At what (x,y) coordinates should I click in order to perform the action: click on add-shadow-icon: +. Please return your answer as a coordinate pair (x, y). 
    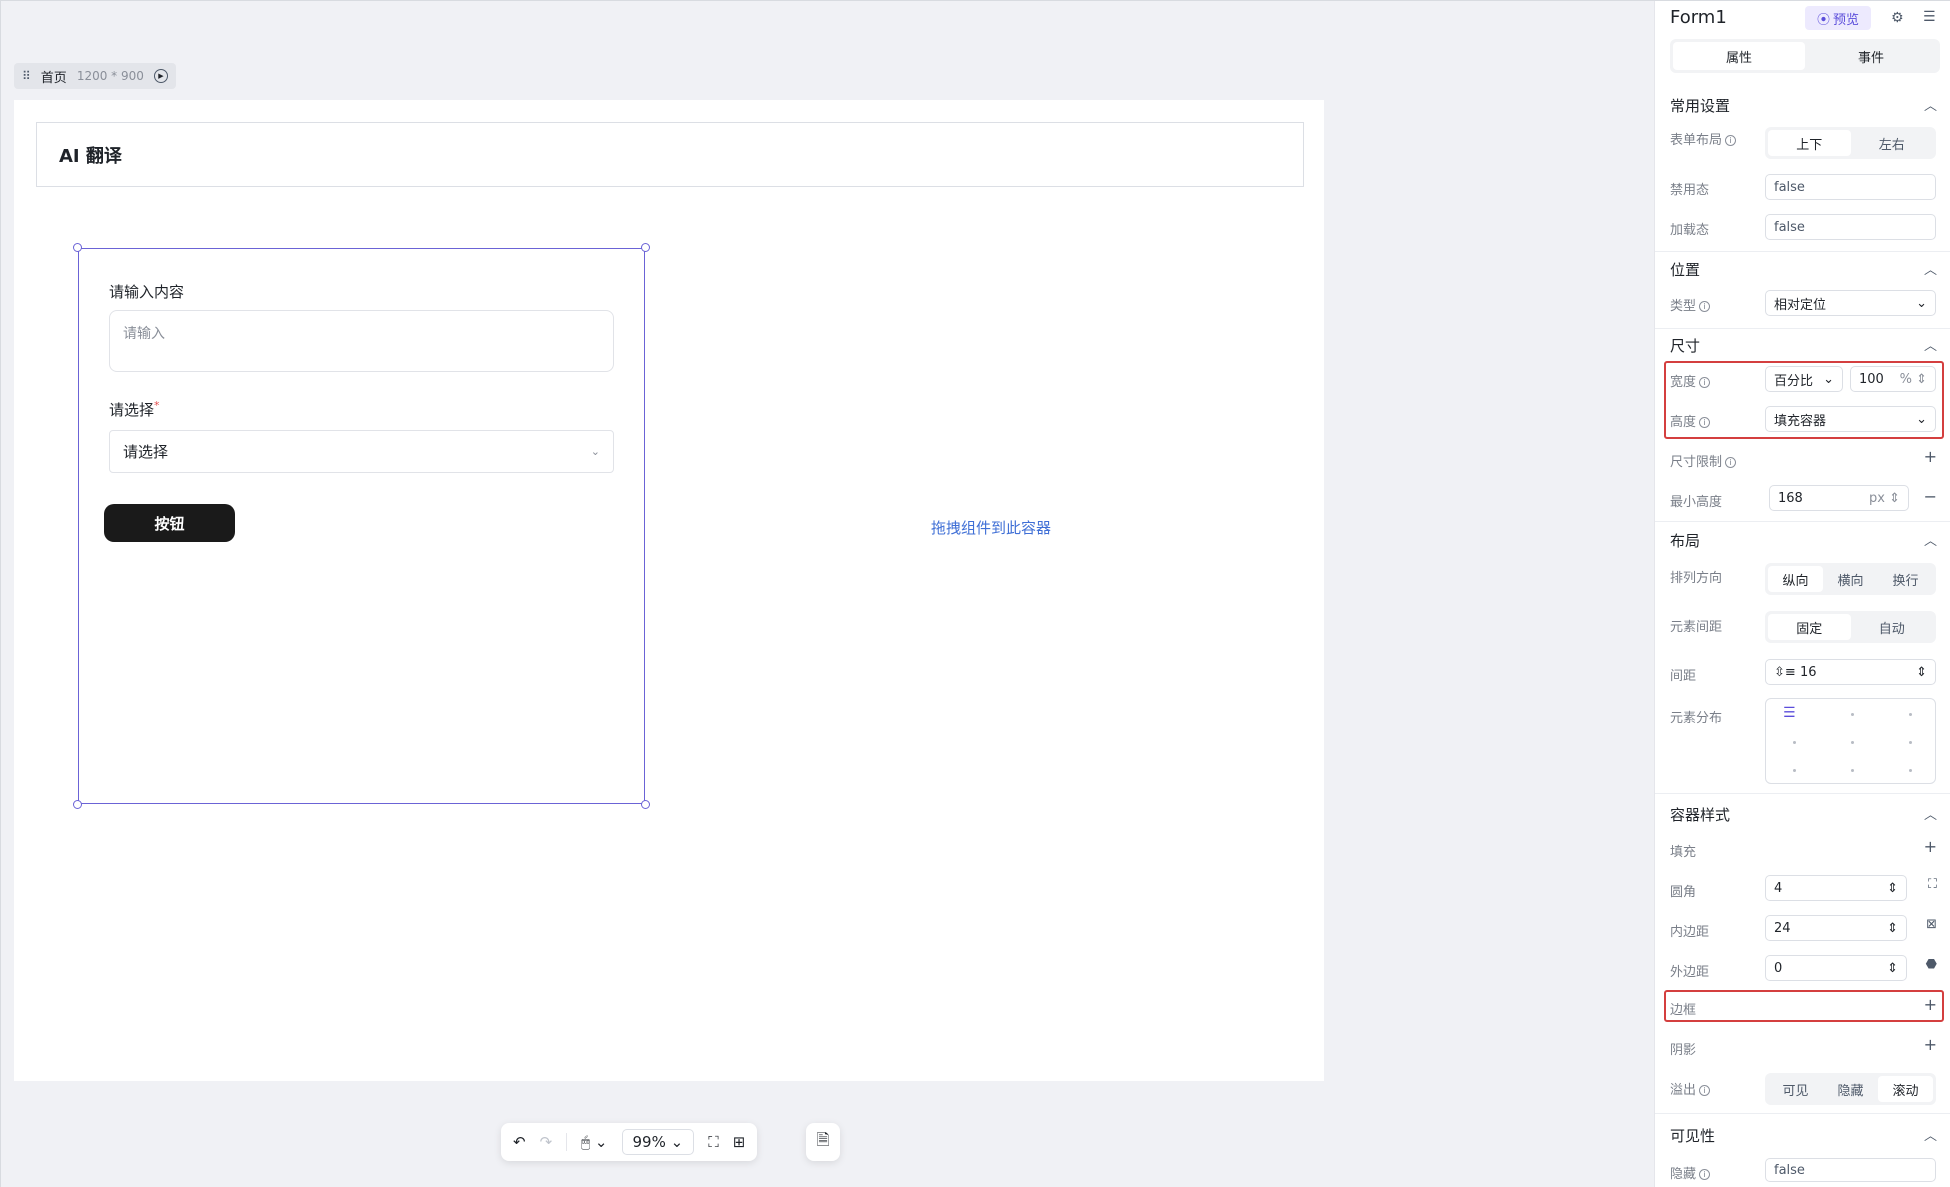
    Looking at the image, I should click on (1930, 1044).